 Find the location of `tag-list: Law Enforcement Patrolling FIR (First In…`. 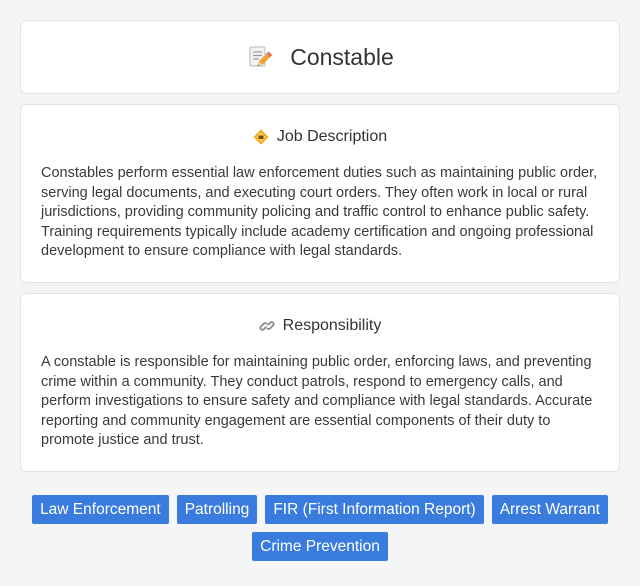

tag-list: Law Enforcement Patrolling FIR (First In… is located at coordinates (320, 528).